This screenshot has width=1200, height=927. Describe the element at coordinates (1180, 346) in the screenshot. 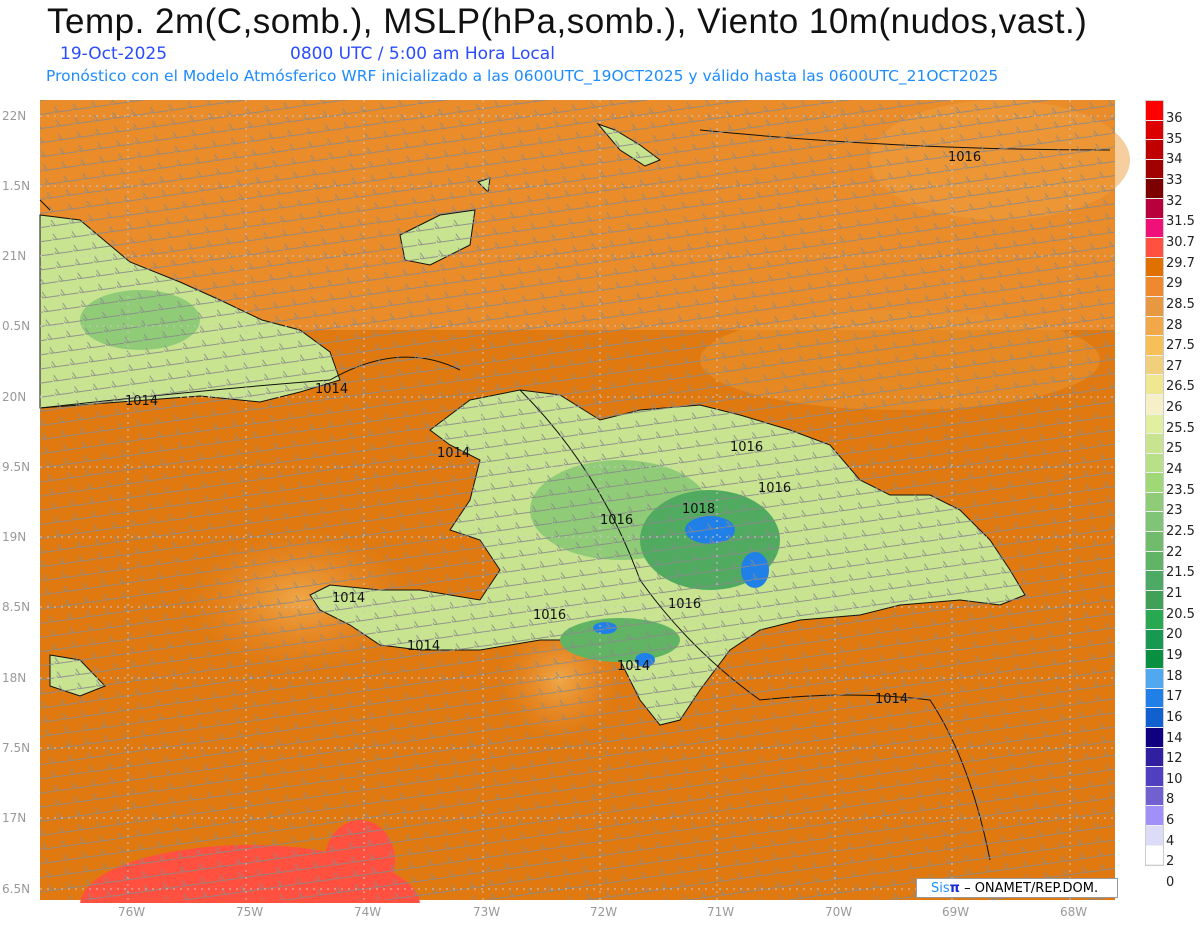

I see `legend-label: 27.5` at that location.